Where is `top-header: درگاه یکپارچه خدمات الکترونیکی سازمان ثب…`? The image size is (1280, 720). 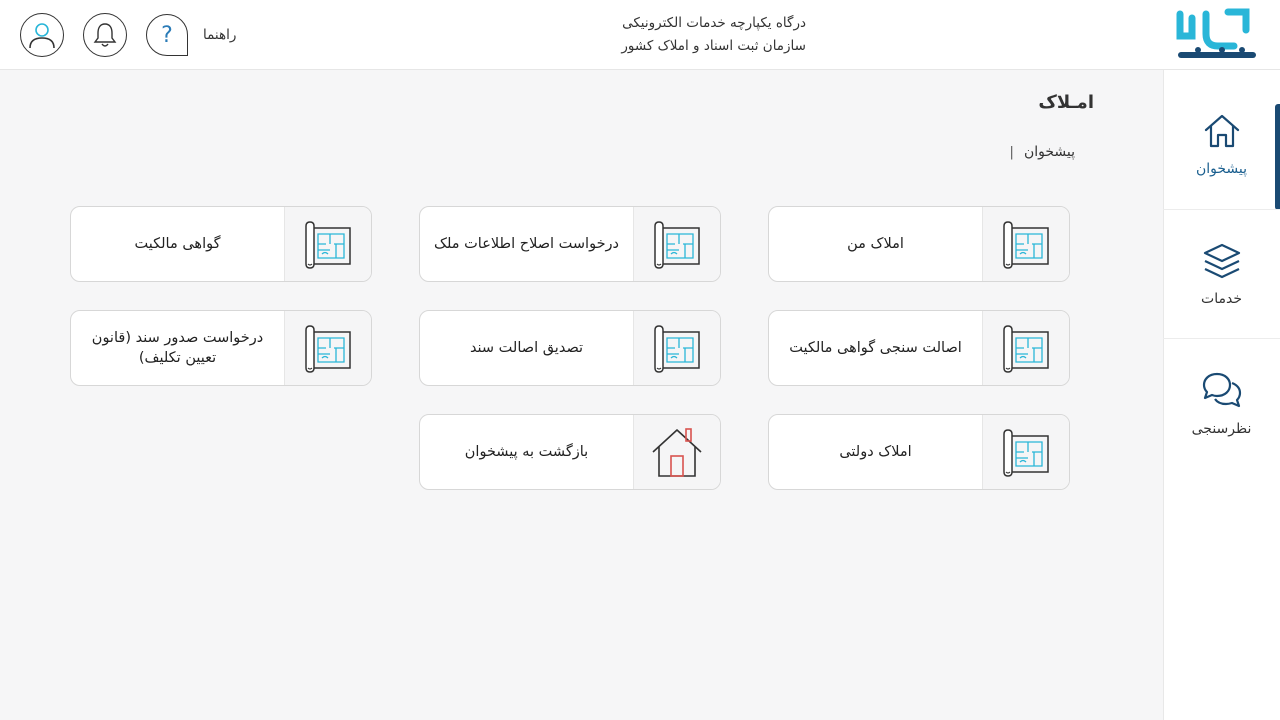 top-header: درگاه یکپارچه خدمات الکترونیکی سازمان ثب… is located at coordinates (640, 35).